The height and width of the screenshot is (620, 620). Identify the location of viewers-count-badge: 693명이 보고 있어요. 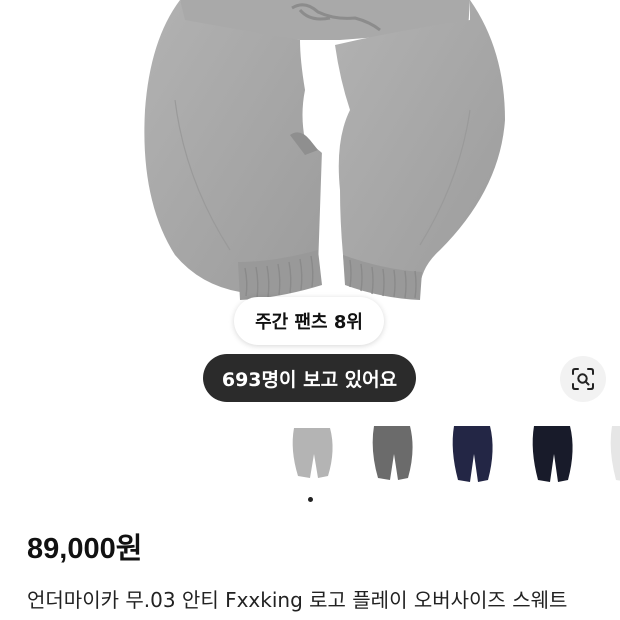
(309, 378).